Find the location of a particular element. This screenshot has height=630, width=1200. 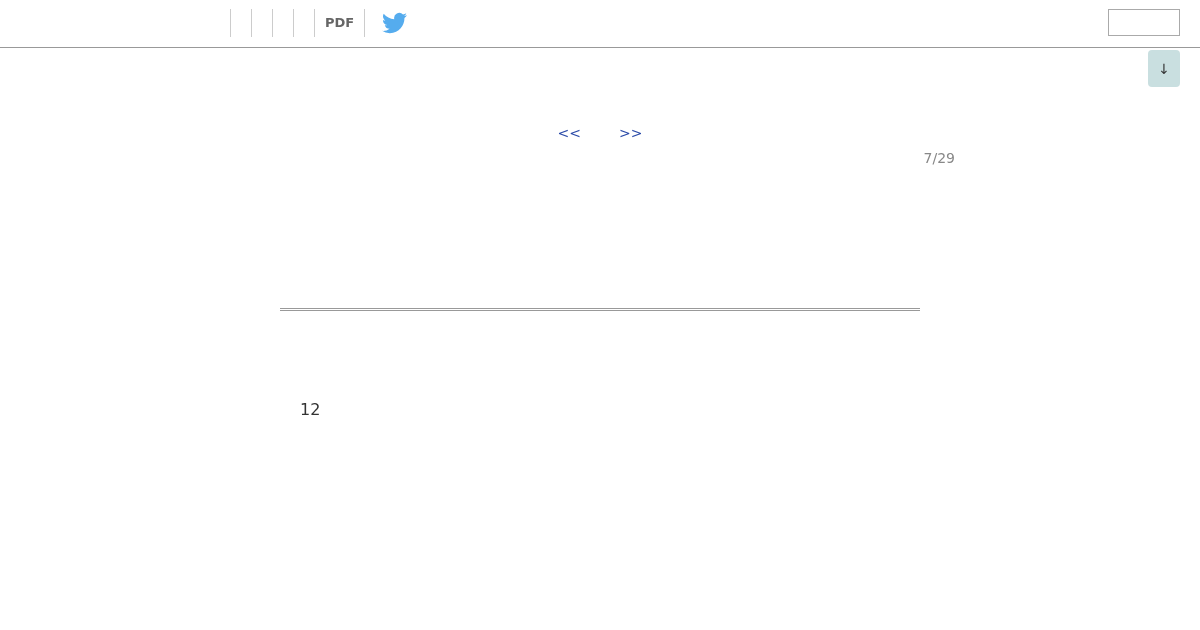

page-counter: 7/29 is located at coordinates (939, 158).